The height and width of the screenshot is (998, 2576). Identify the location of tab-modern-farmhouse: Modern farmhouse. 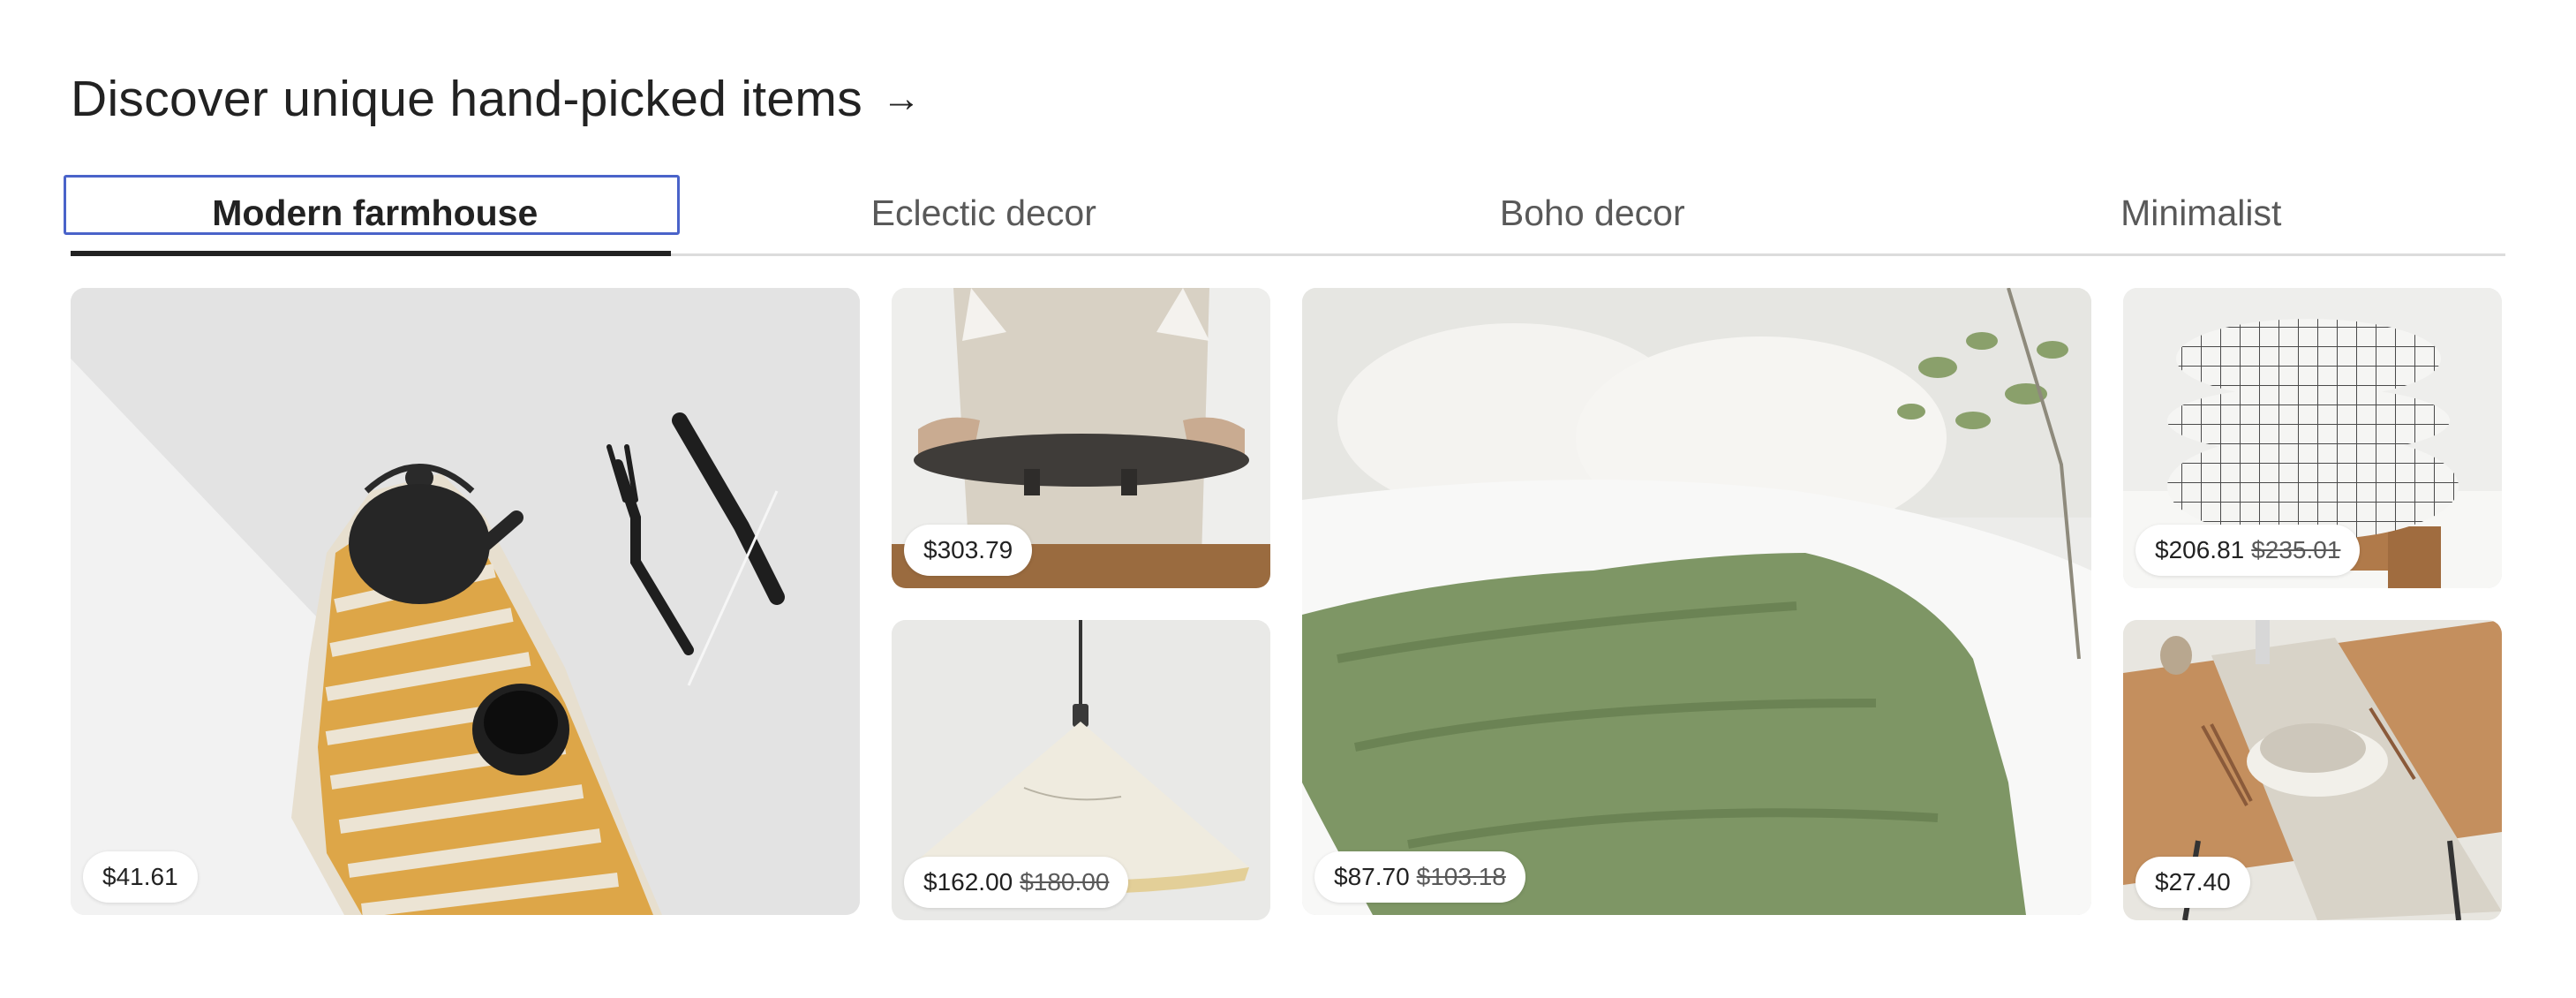
(372, 214).